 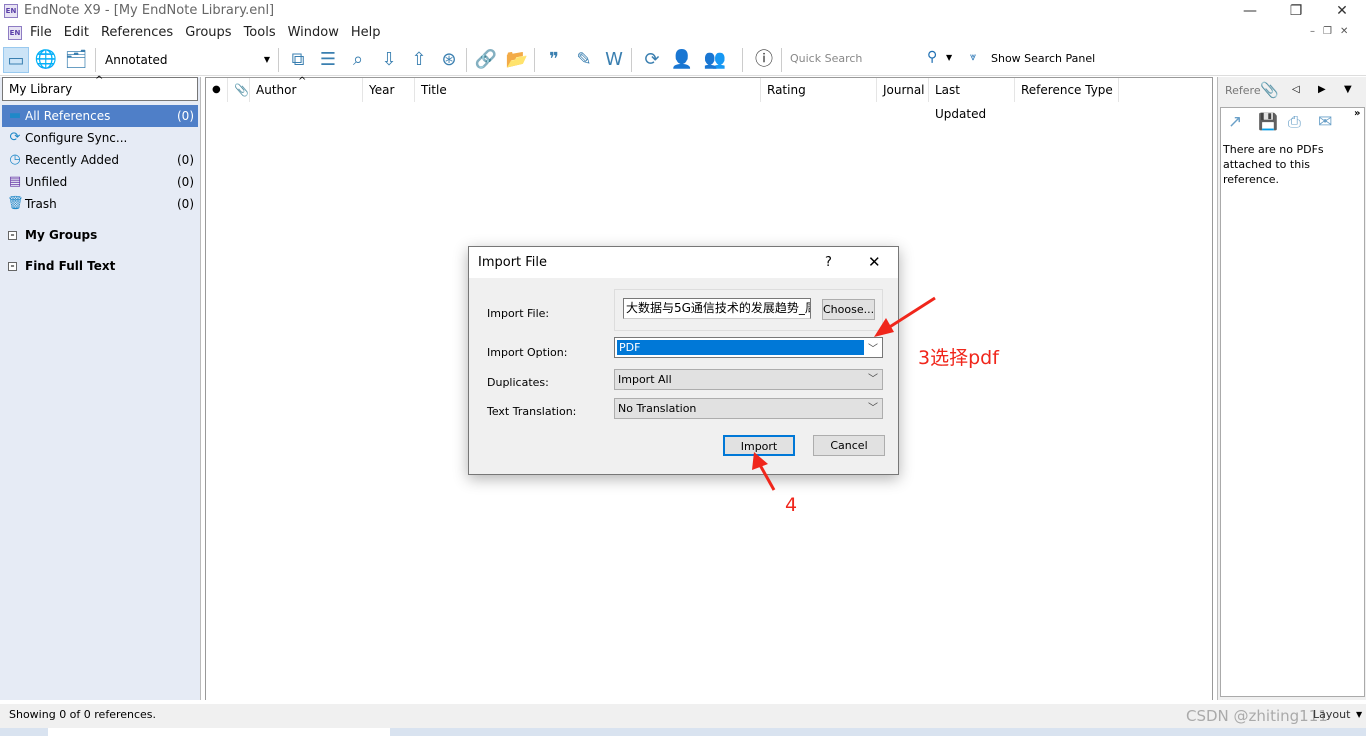 What do you see at coordinates (657, 408) in the screenshot?
I see `translation-value: No Translation` at bounding box center [657, 408].